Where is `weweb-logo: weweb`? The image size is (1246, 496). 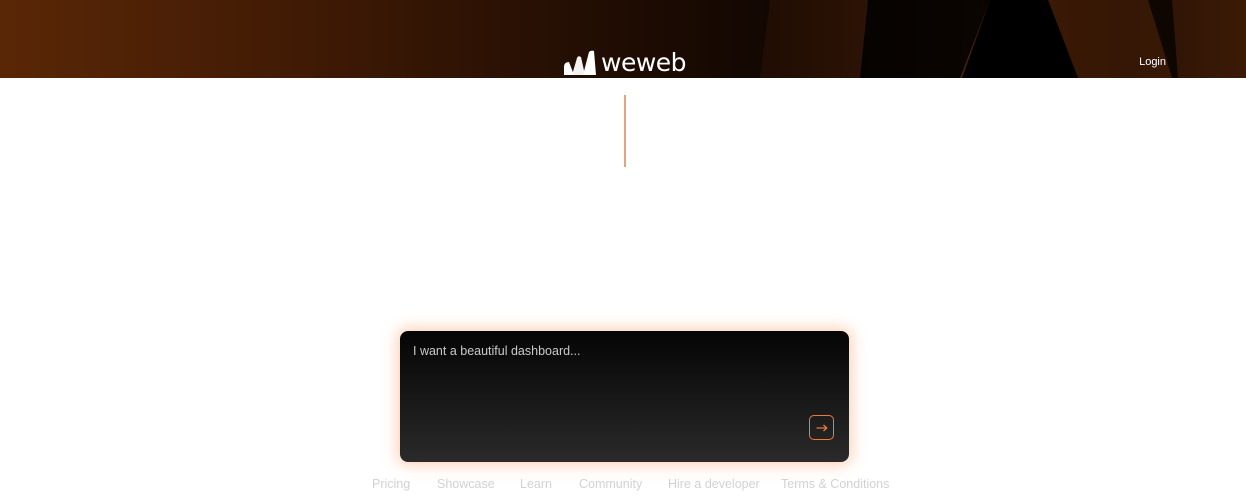 weweb-logo: weweb is located at coordinates (625, 62).